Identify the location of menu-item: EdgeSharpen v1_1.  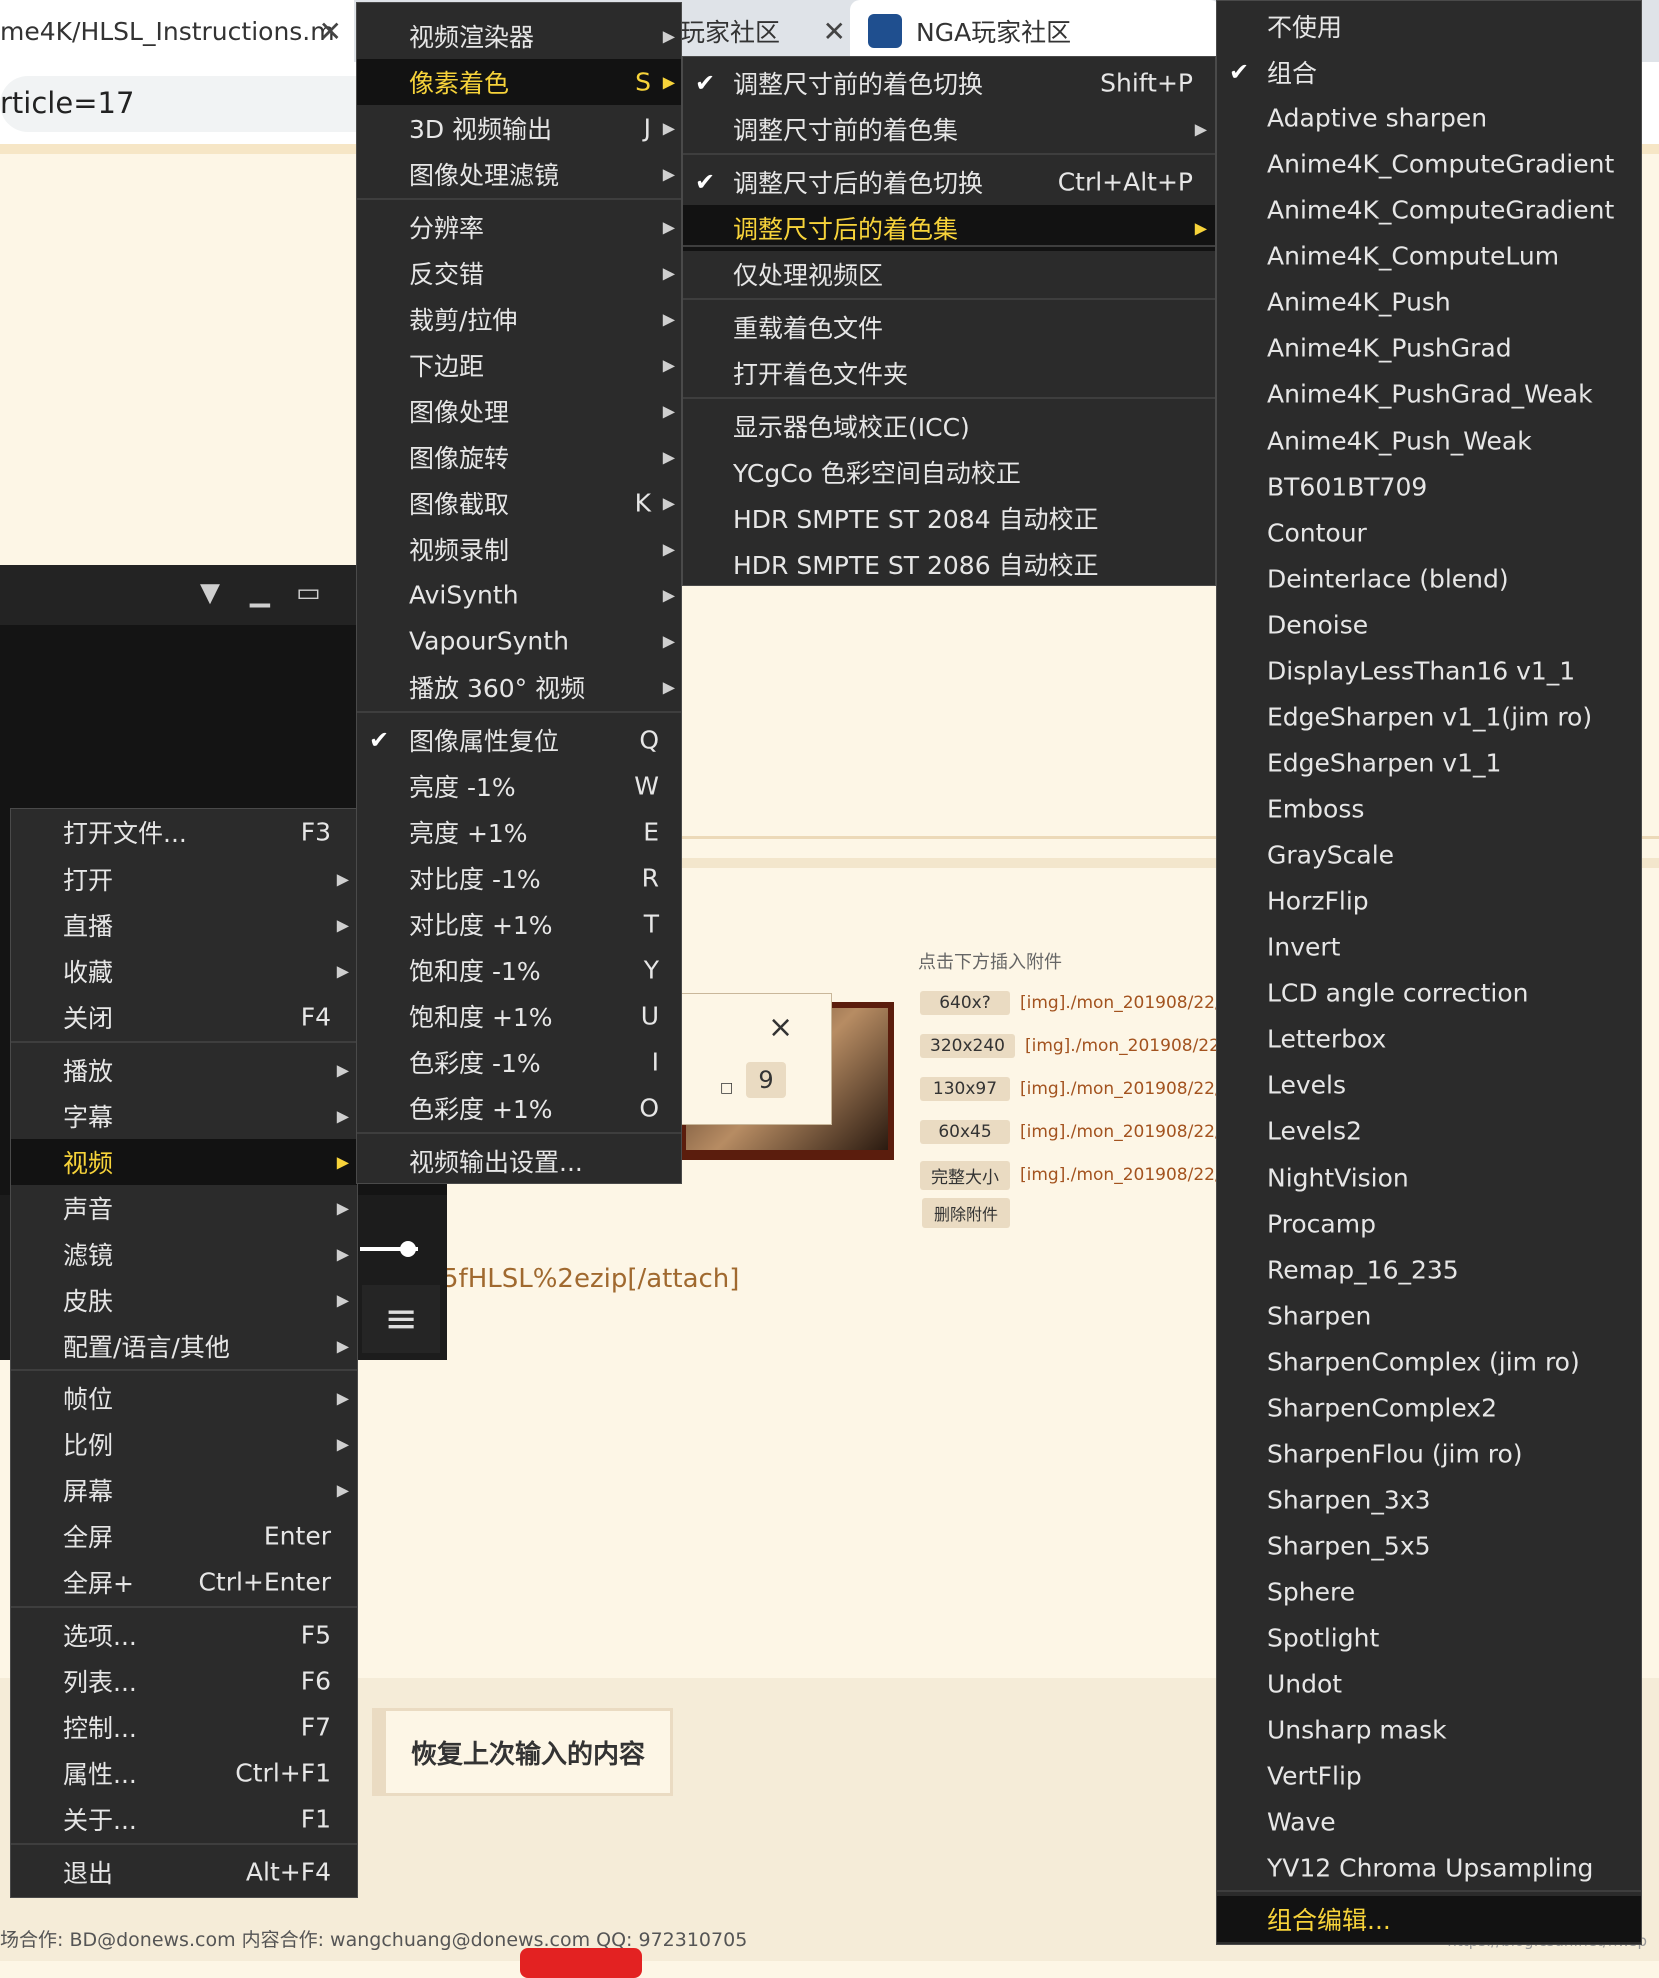
(1429, 763).